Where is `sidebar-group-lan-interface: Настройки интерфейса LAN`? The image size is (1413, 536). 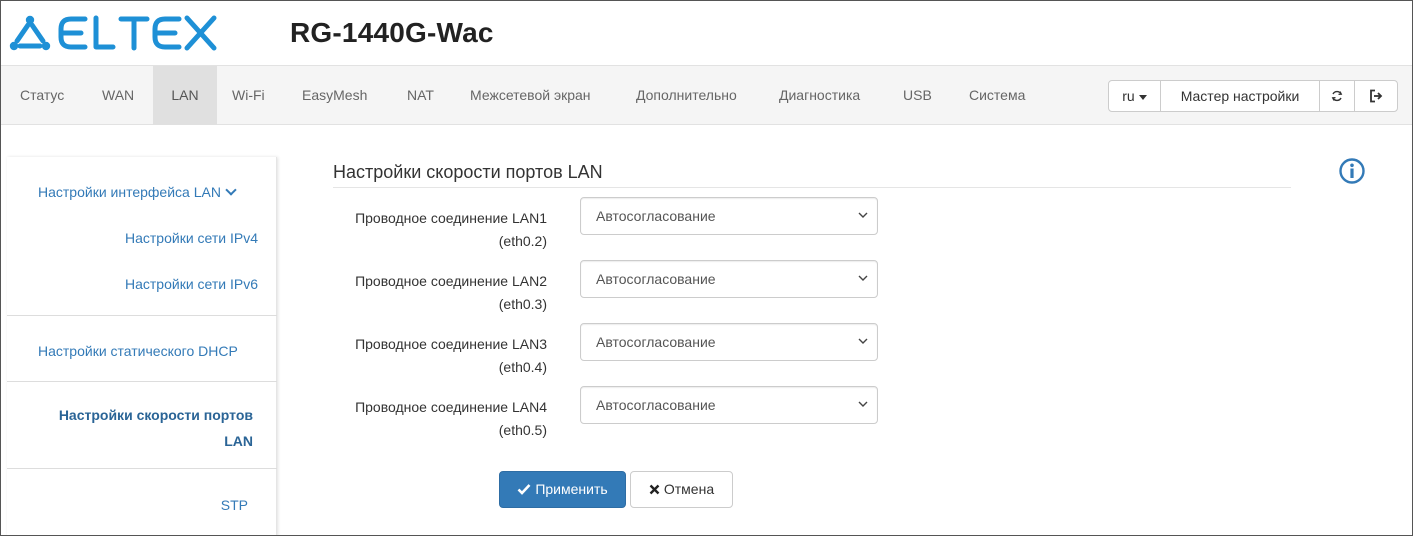
sidebar-group-lan-interface: Настройки интерфейса LAN is located at coordinates (137, 192).